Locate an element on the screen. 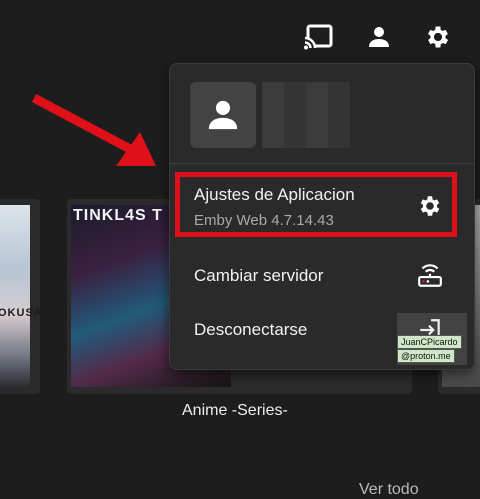  avatar is located at coordinates (223, 115).